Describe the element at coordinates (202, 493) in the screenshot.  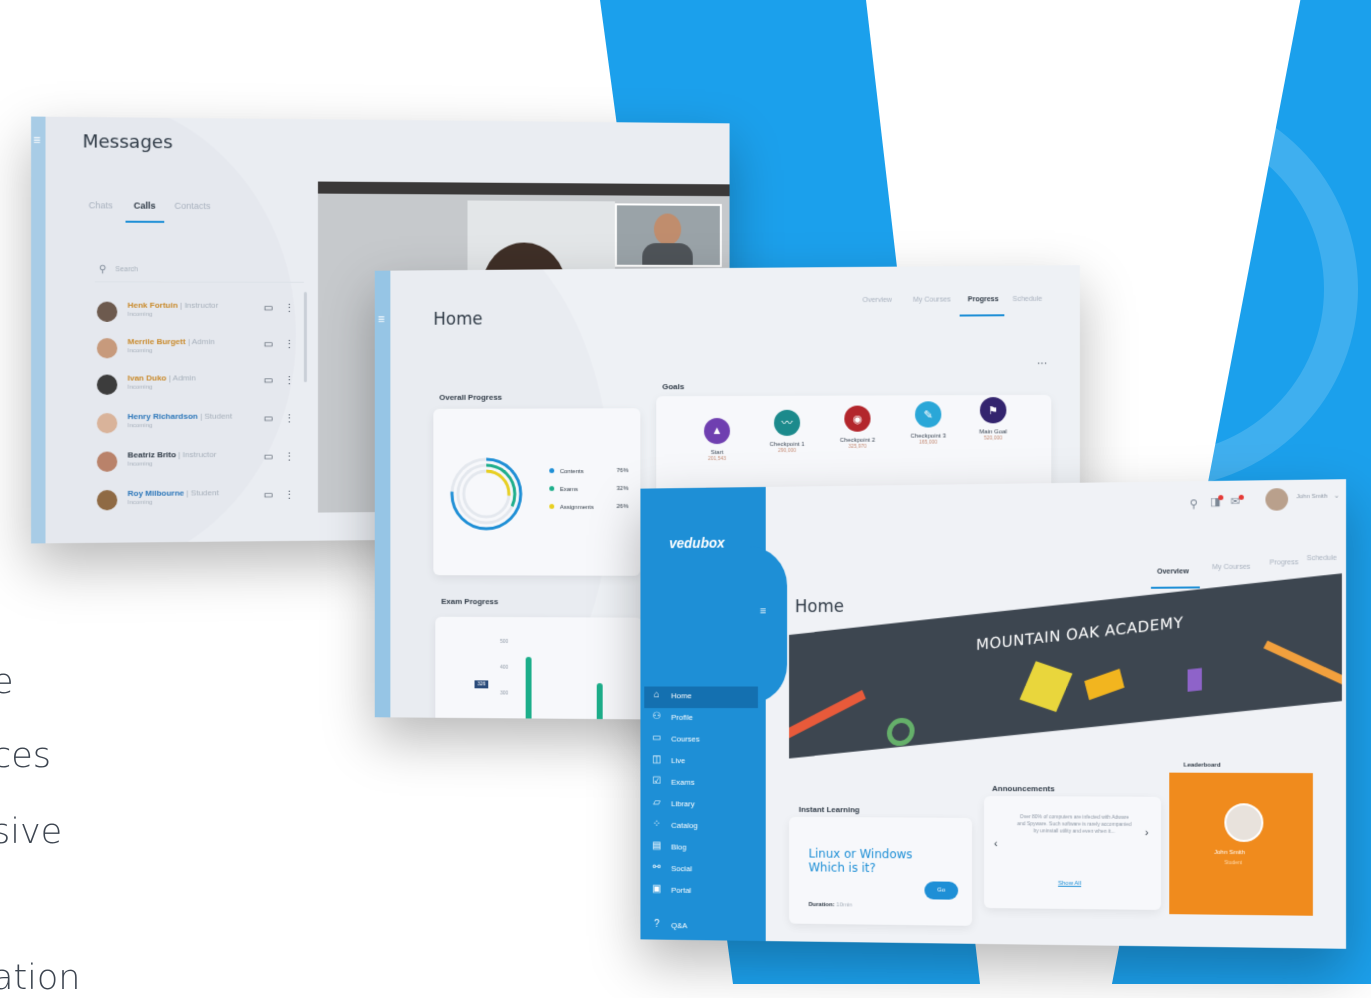
I see `caller-role: | Student` at that location.